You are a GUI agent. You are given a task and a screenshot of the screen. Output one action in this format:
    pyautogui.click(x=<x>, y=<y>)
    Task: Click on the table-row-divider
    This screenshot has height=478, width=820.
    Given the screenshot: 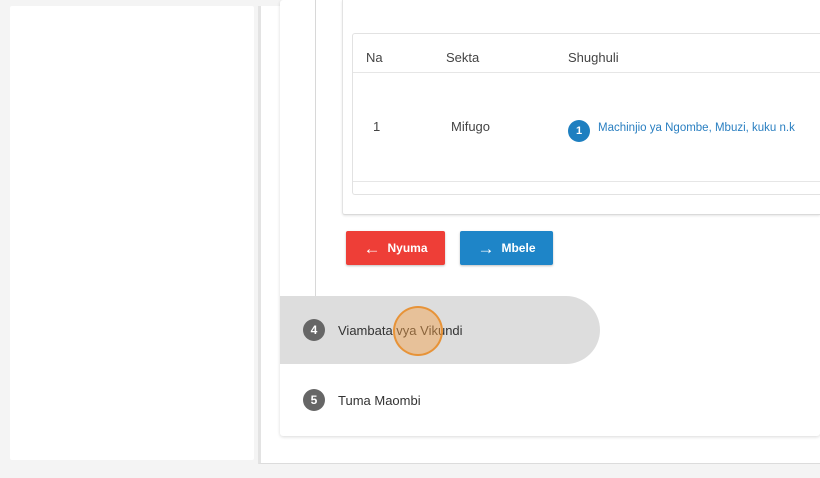 What is the action you would take?
    pyautogui.click(x=586, y=181)
    